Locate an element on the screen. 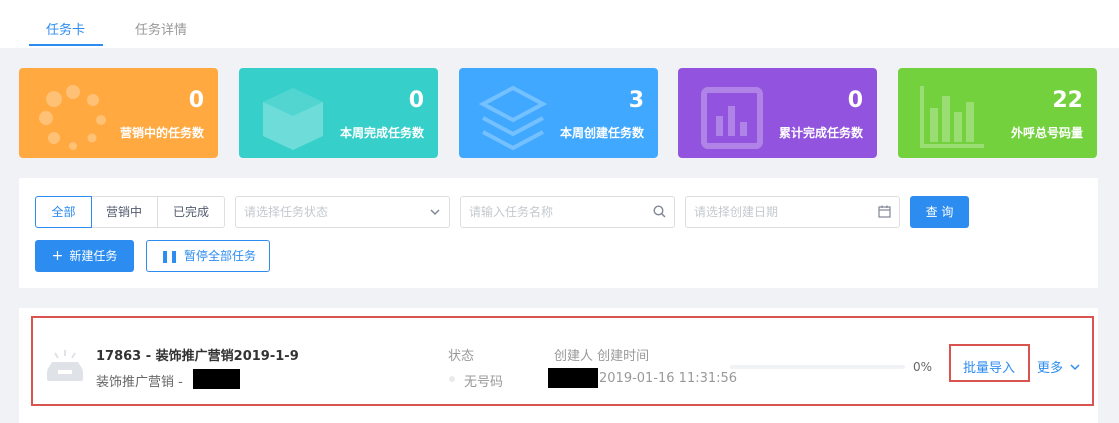 This screenshot has width=1119, height=423. more-label: 更多 is located at coordinates (1050, 368).